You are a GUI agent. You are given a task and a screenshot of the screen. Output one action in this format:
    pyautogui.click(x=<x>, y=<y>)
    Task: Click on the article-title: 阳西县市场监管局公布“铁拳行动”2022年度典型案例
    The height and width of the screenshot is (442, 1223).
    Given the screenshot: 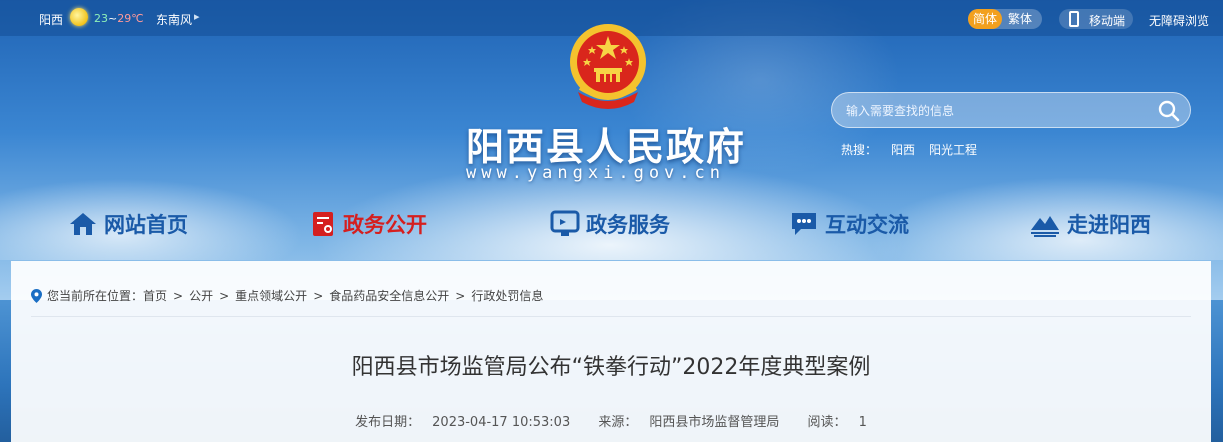 What is the action you would take?
    pyautogui.click(x=611, y=367)
    